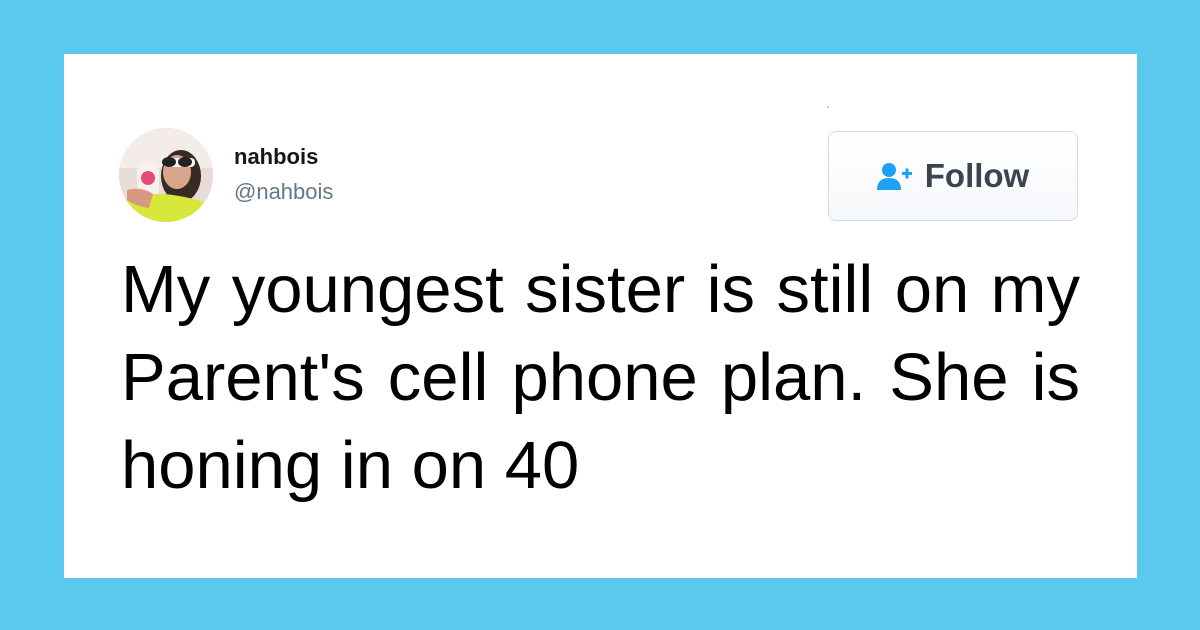  I want to click on avatar, so click(166, 175).